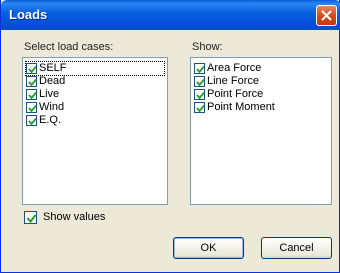 The image size is (340, 273). I want to click on ok-button: OK, so click(208, 248).